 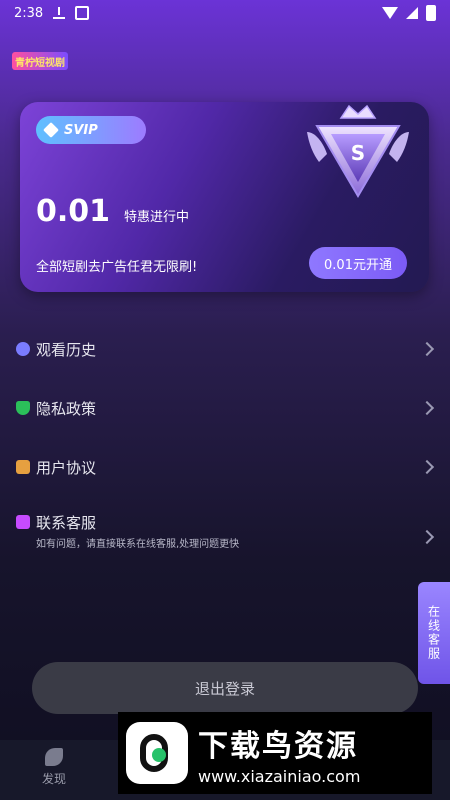 What do you see at coordinates (225, 688) in the screenshot?
I see `logout-button: 退出登录` at bounding box center [225, 688].